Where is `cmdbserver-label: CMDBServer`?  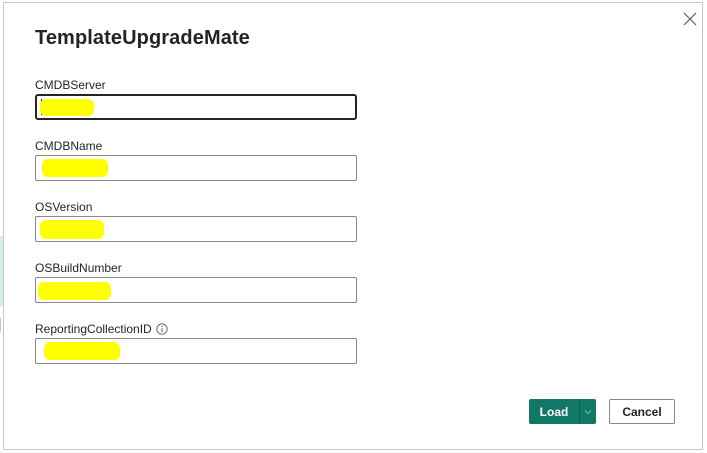 cmdbserver-label: CMDBServer is located at coordinates (70, 85).